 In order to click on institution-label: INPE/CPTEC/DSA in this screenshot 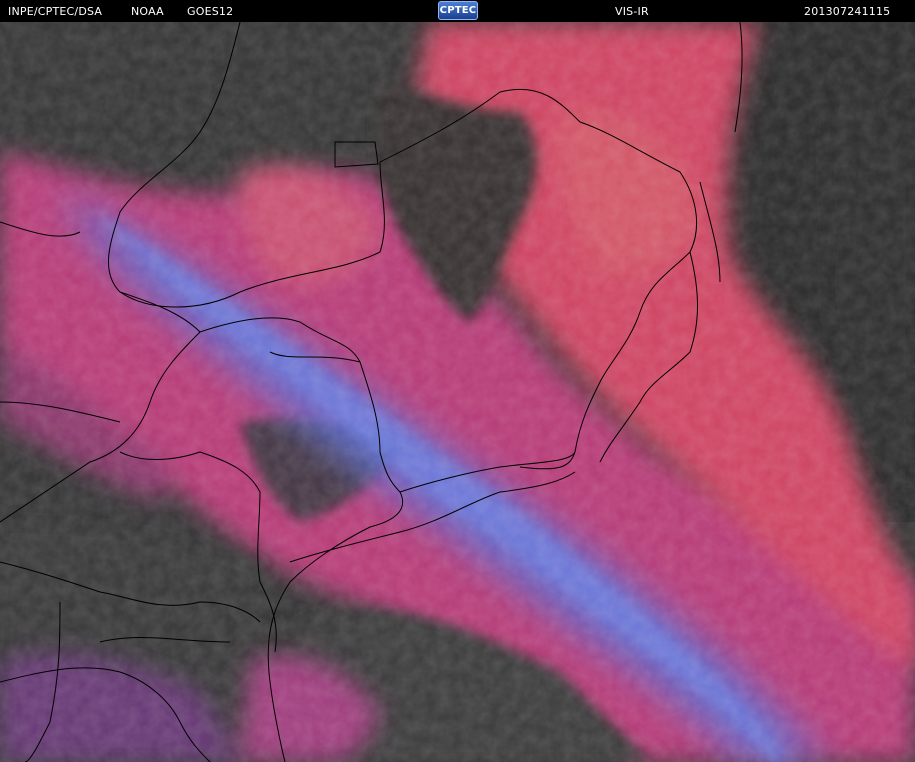, I will do `click(55, 11)`.